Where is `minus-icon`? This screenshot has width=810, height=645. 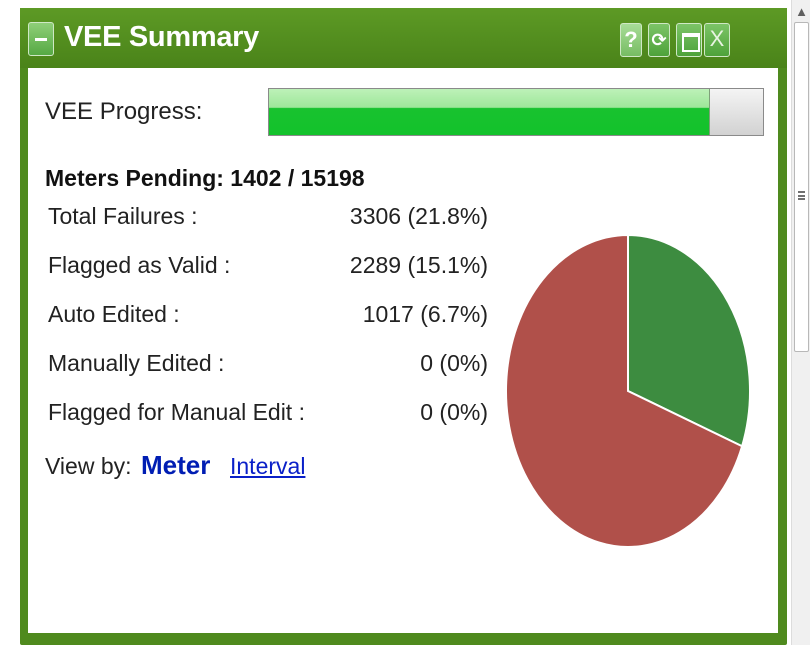
minus-icon is located at coordinates (41, 39).